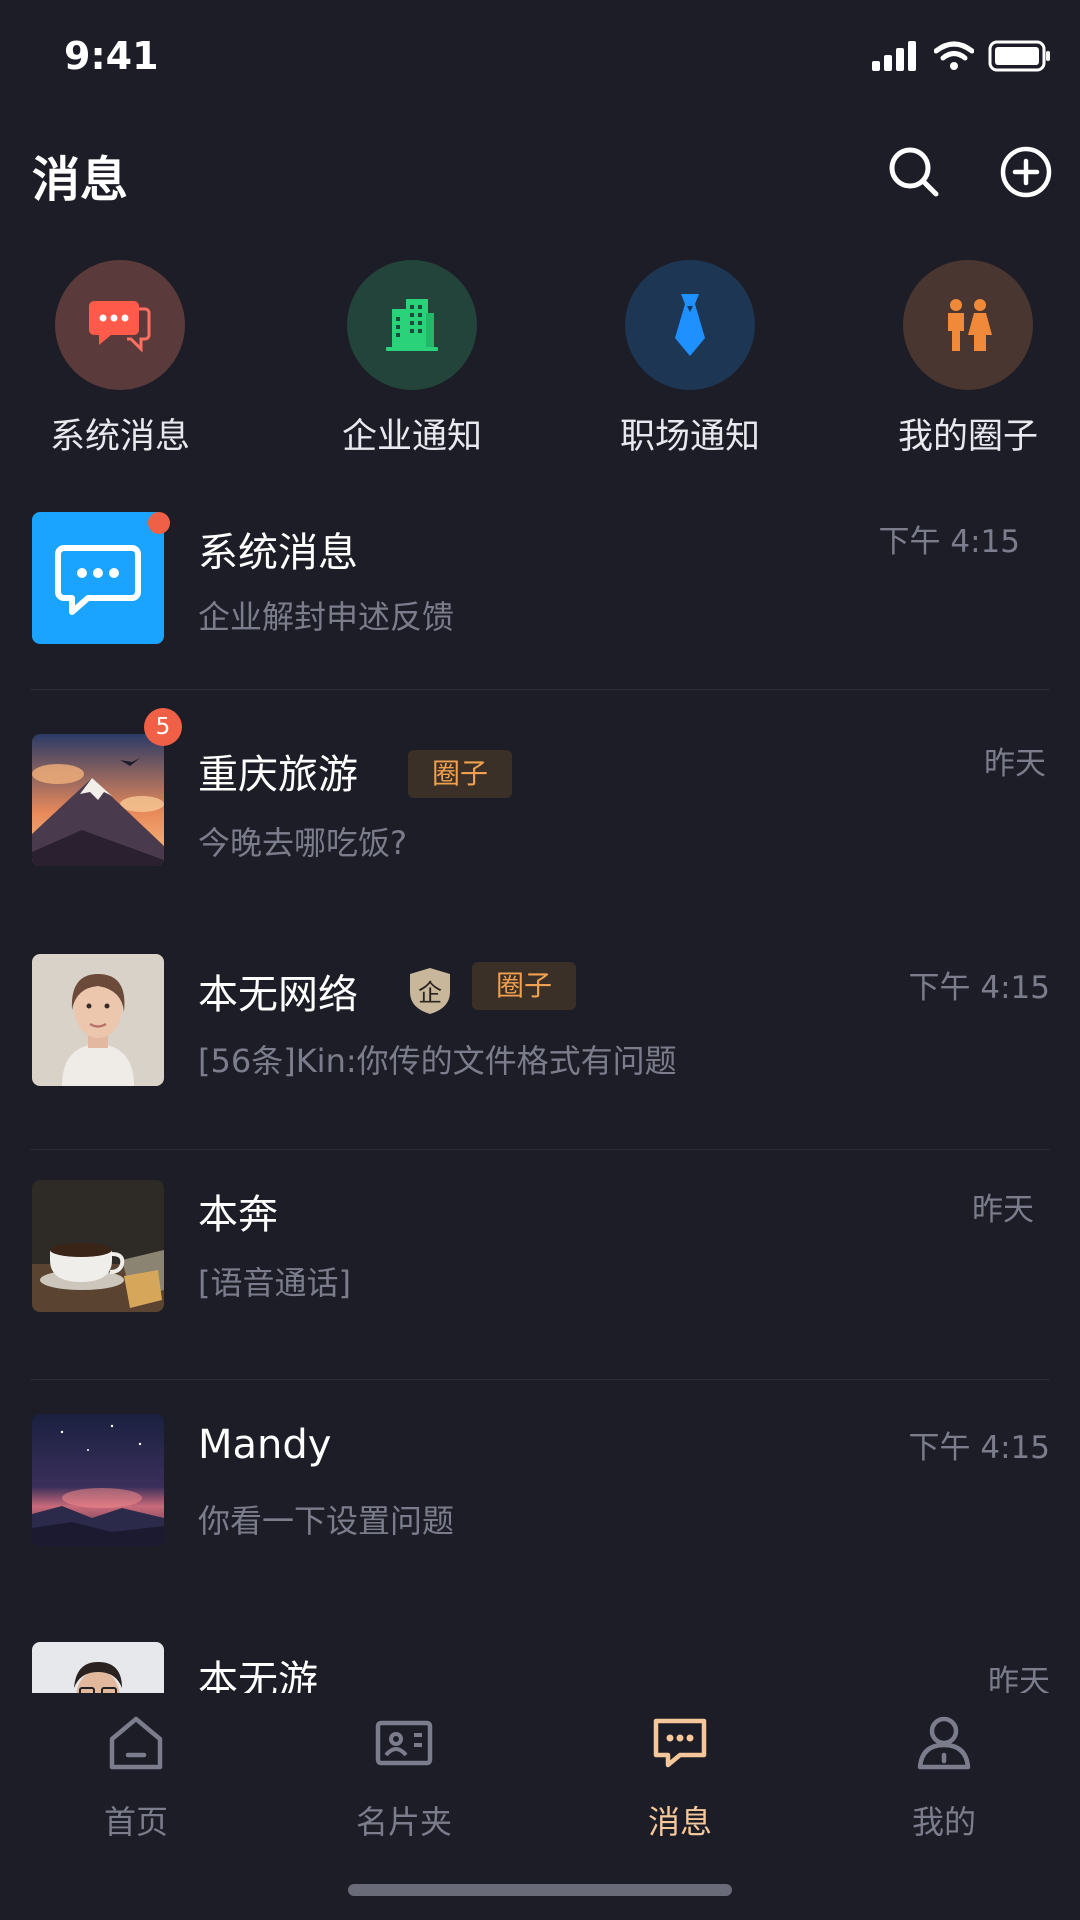 This screenshot has width=1080, height=1920. Describe the element at coordinates (404, 1743) in the screenshot. I see `card-icon` at that location.